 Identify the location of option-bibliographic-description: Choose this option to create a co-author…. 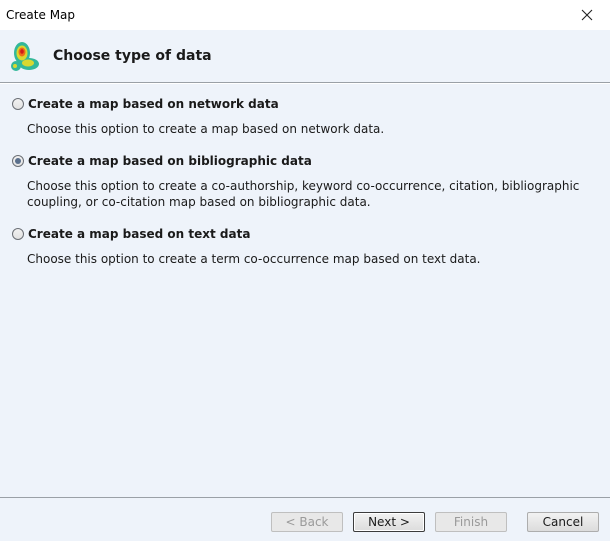
(303, 194).